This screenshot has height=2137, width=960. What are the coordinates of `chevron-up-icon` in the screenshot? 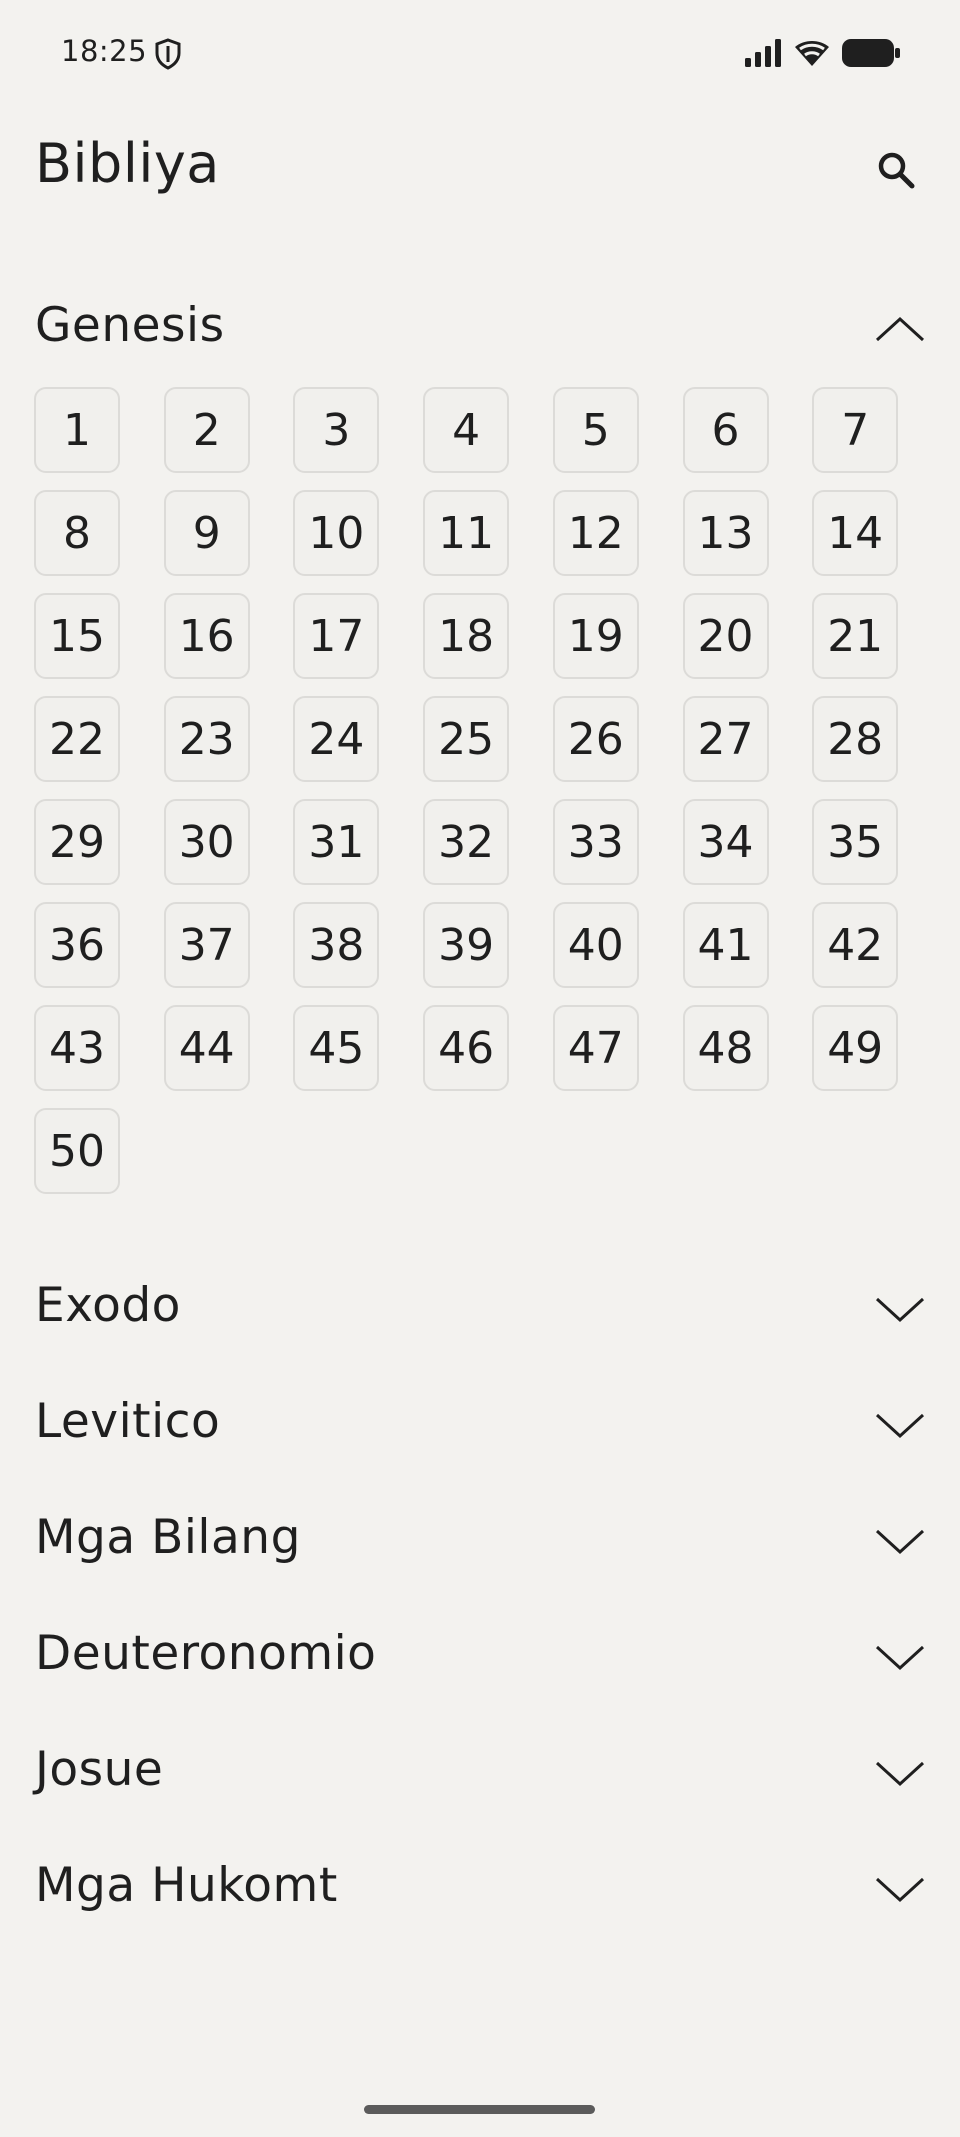 It's located at (900, 329).